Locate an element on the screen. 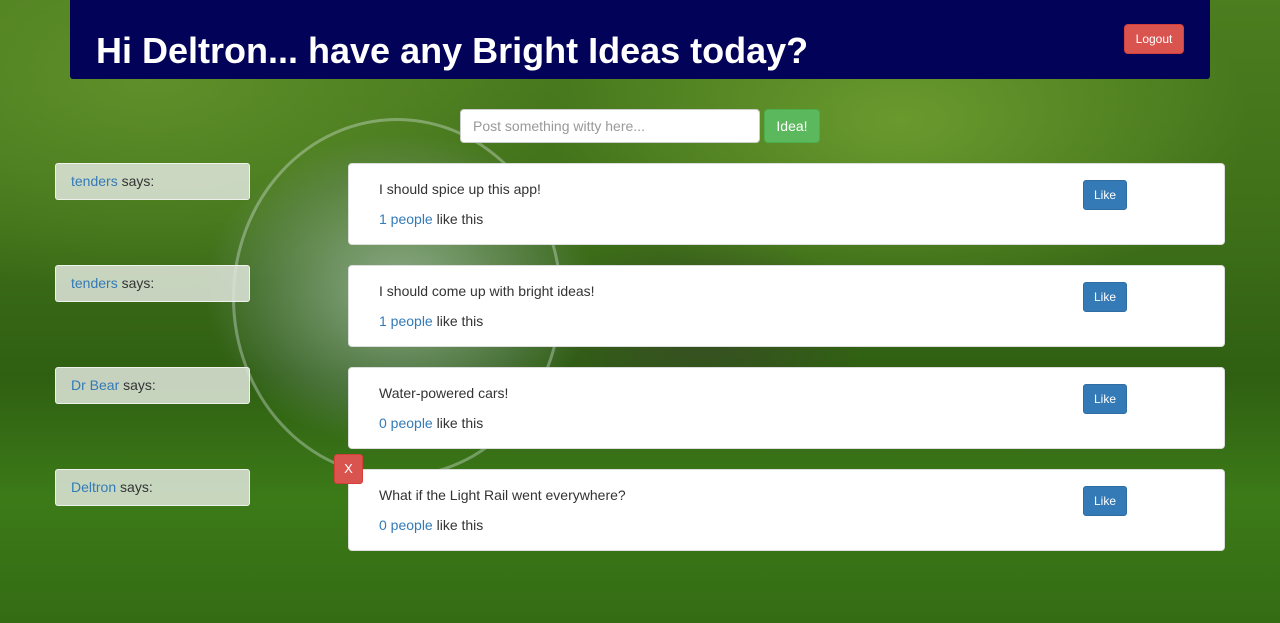 The height and width of the screenshot is (623, 1280). idea-text: I should come up with bright ideas! is located at coordinates (487, 291).